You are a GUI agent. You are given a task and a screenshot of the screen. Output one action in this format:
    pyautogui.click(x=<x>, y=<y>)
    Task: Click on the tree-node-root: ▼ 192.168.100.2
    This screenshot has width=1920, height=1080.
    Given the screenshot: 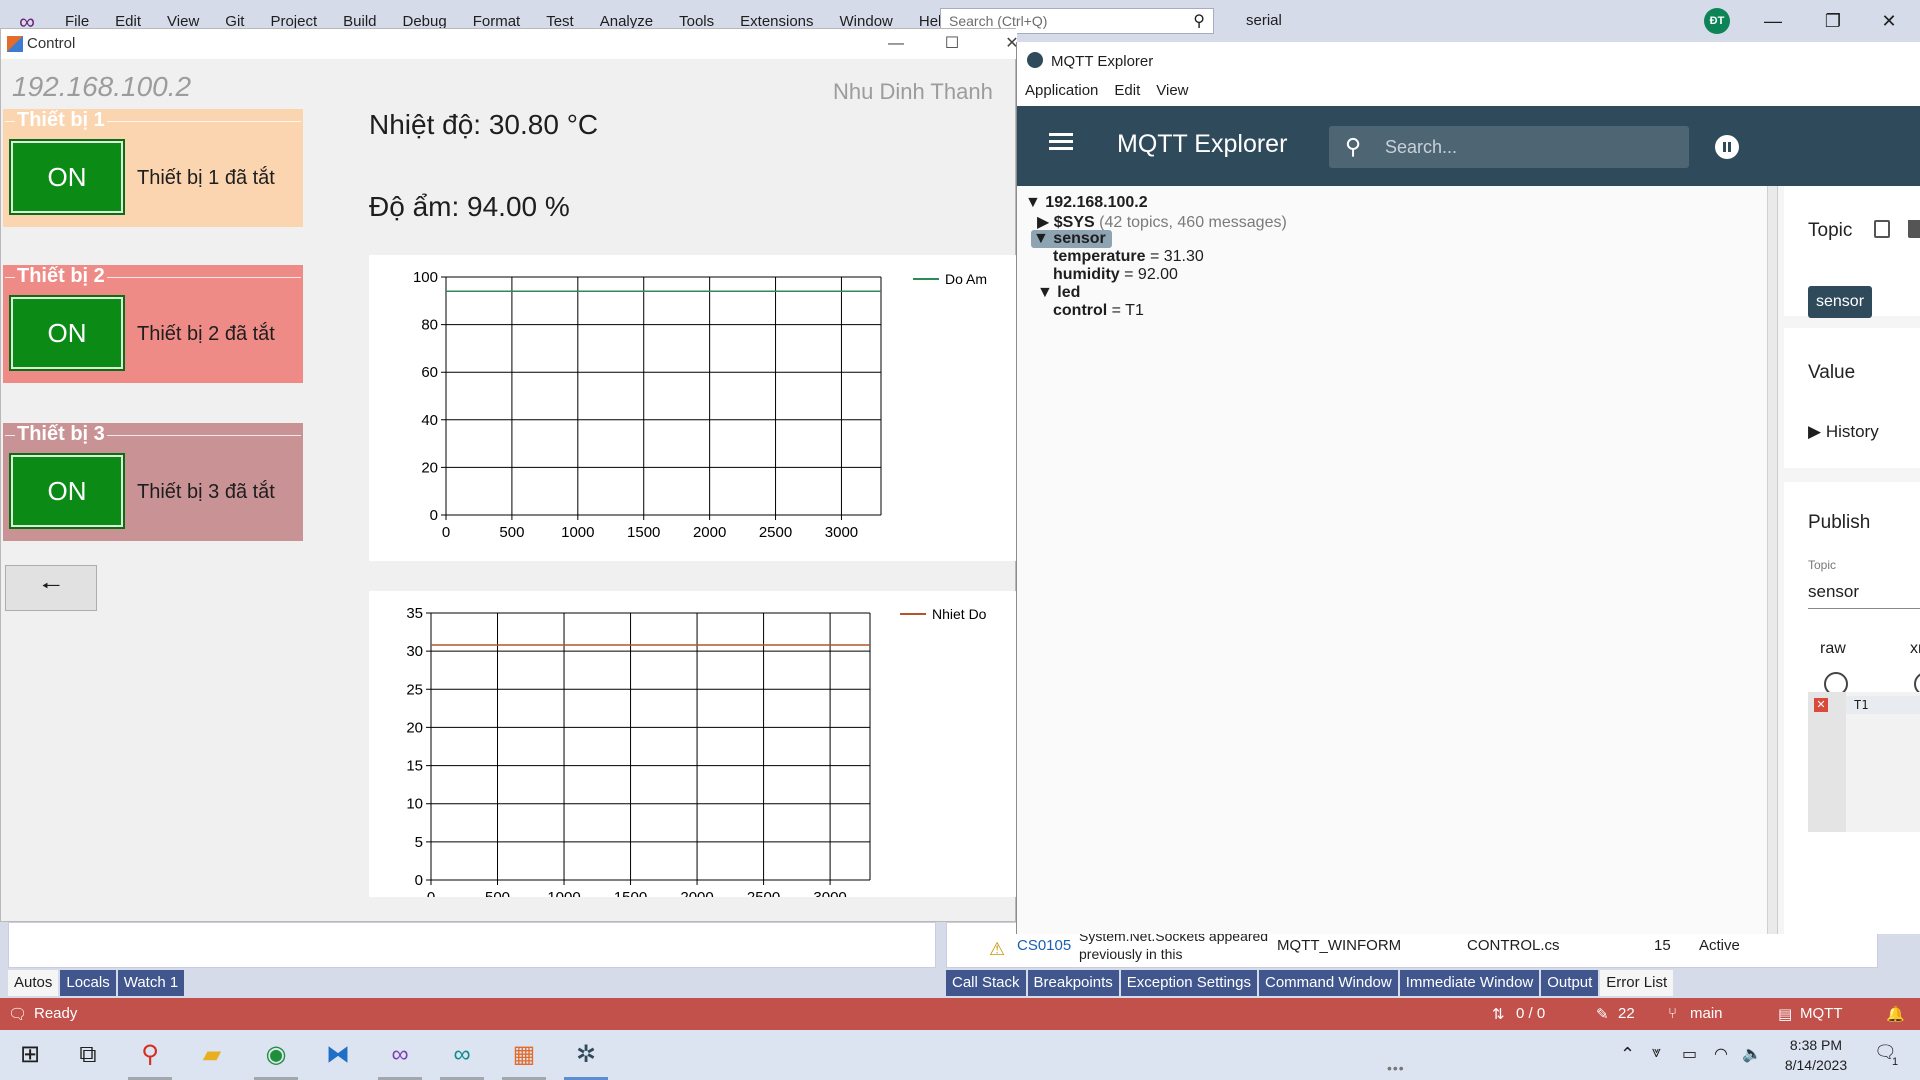 What is the action you would take?
    pyautogui.click(x=1086, y=203)
    